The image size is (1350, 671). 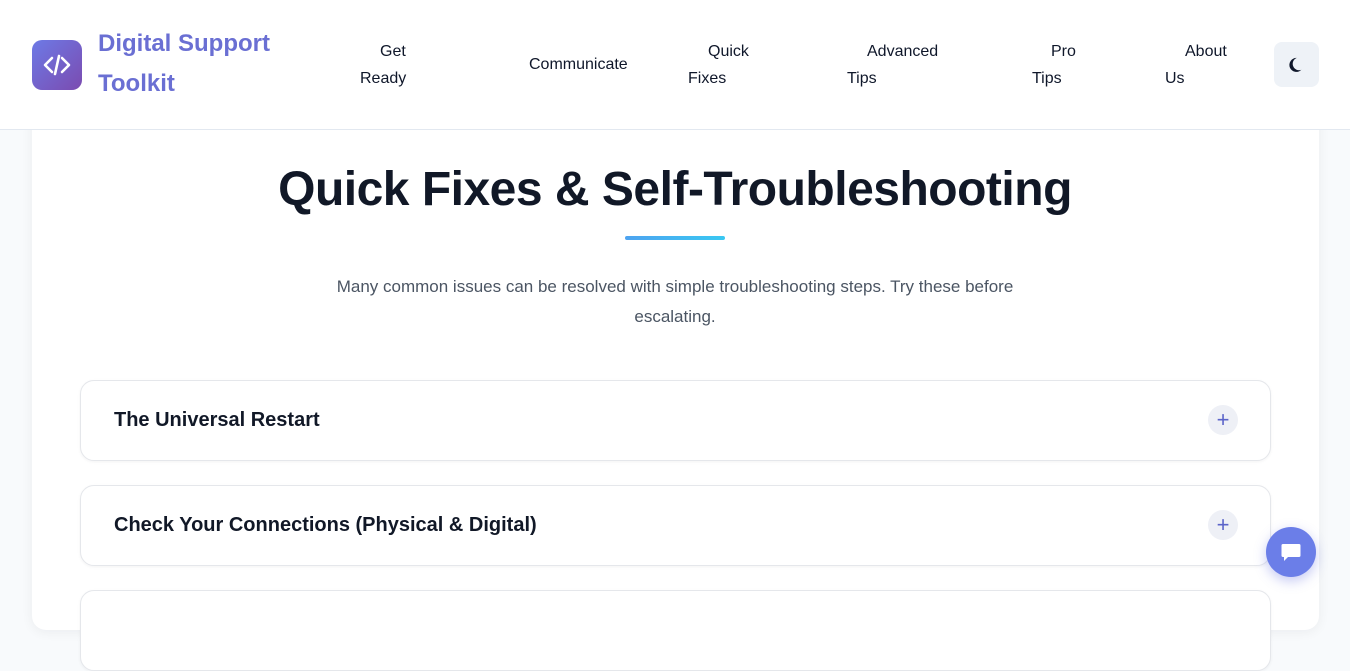 What do you see at coordinates (198, 64) in the screenshot?
I see `brand-name: Digital Support Toolkit` at bounding box center [198, 64].